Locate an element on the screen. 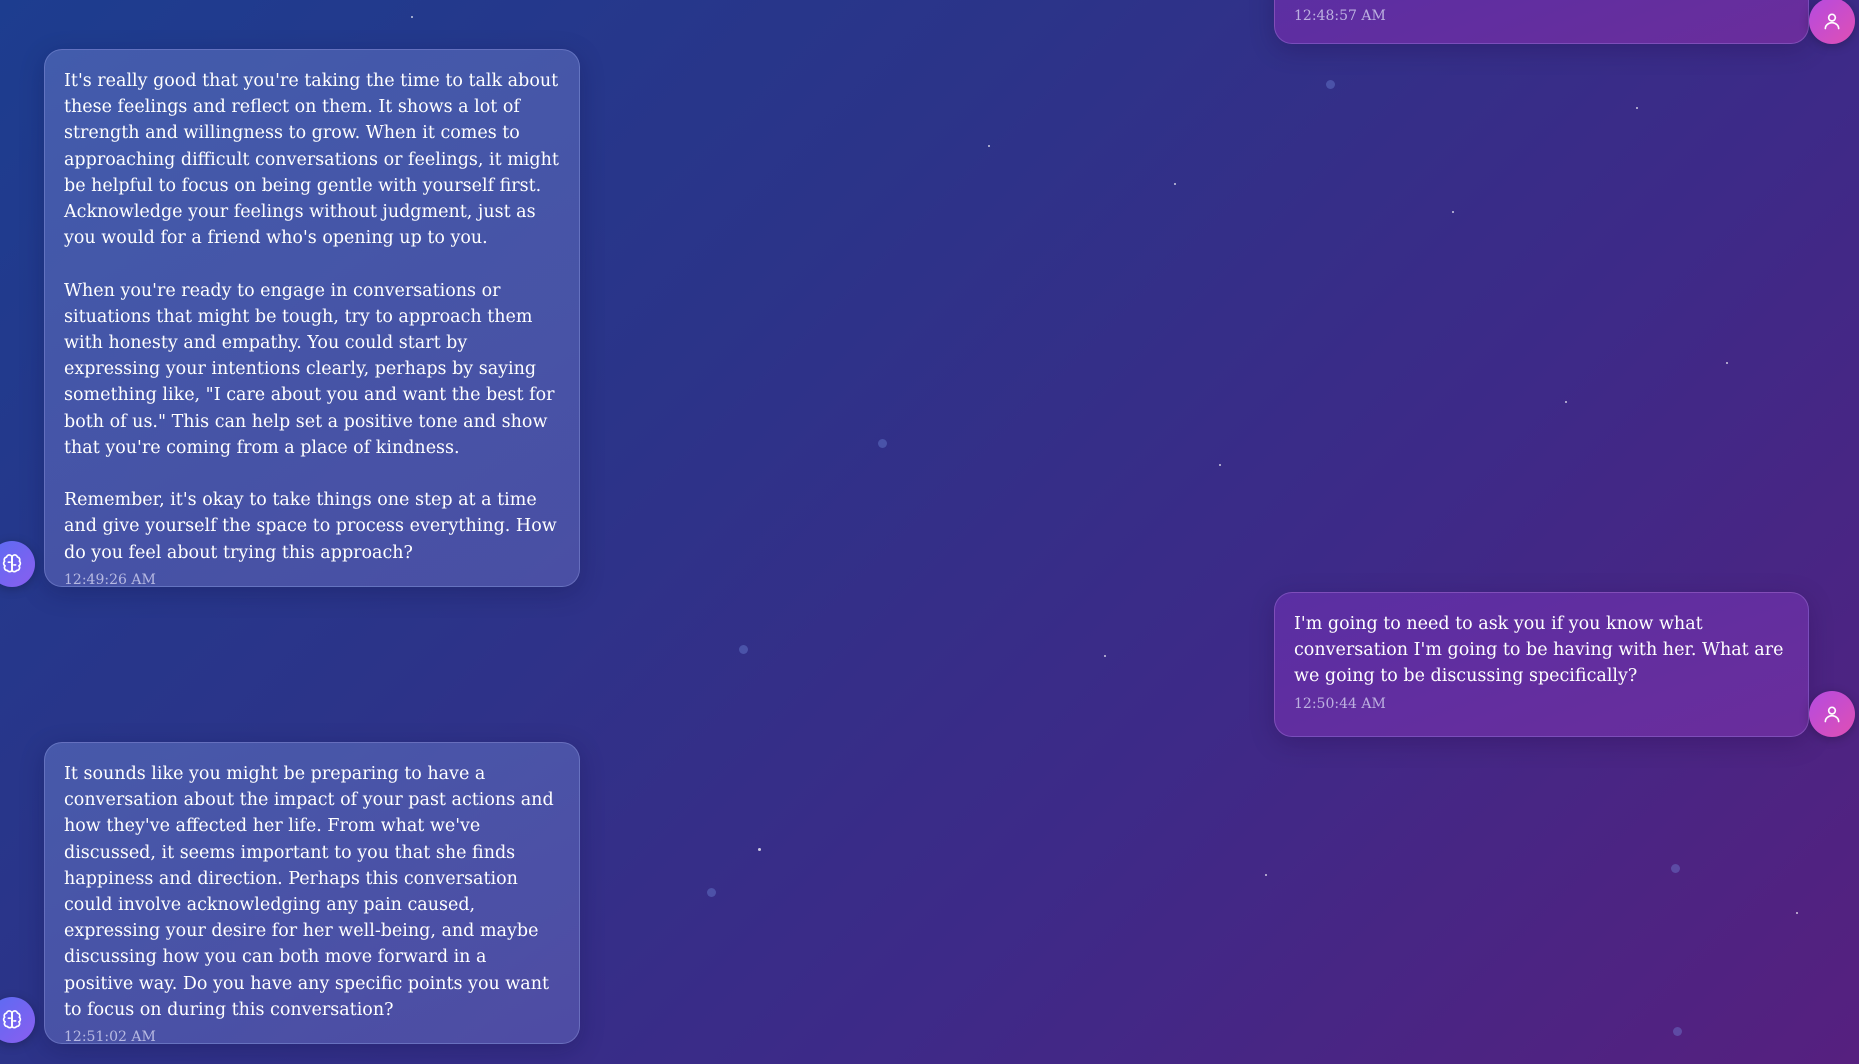 Image resolution: width=1859 pixels, height=1064 pixels. message-timestamp: 12:48:57 AM is located at coordinates (1340, 16).